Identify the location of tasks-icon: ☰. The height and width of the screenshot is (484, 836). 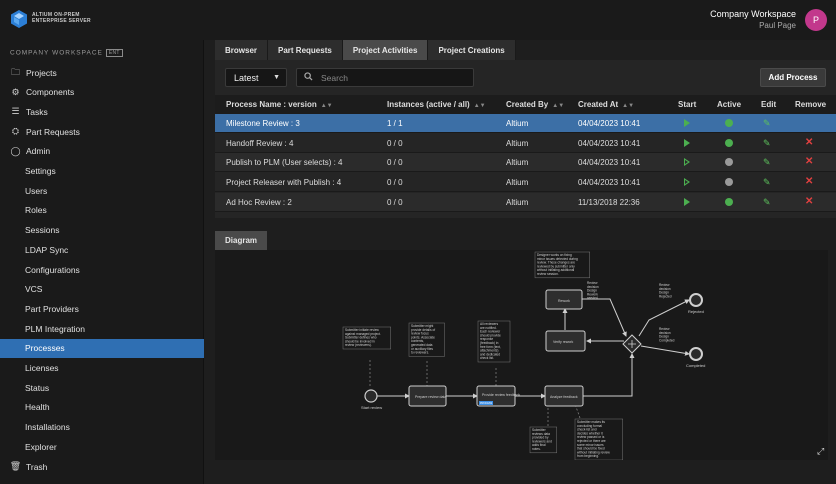
(15, 111).